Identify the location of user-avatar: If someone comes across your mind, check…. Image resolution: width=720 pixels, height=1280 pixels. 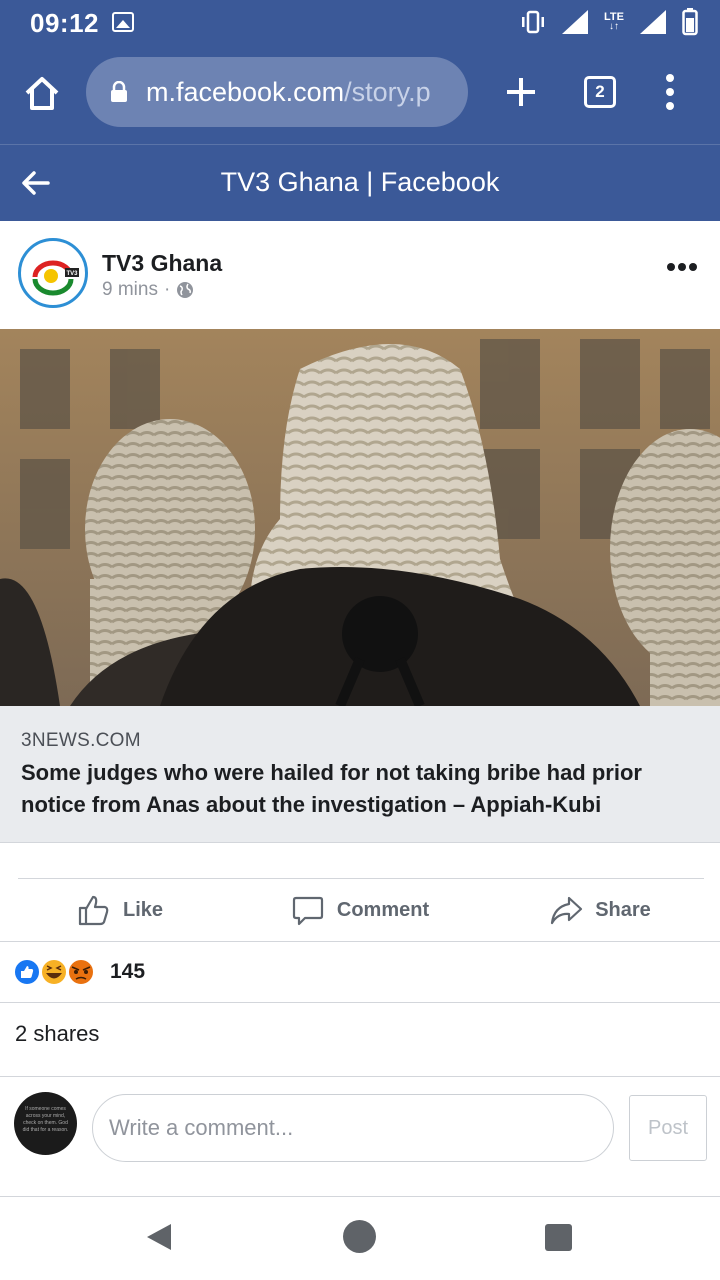
(45, 1123).